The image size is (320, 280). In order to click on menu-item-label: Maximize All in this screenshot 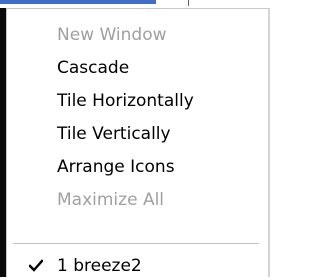, I will do `click(111, 200)`.